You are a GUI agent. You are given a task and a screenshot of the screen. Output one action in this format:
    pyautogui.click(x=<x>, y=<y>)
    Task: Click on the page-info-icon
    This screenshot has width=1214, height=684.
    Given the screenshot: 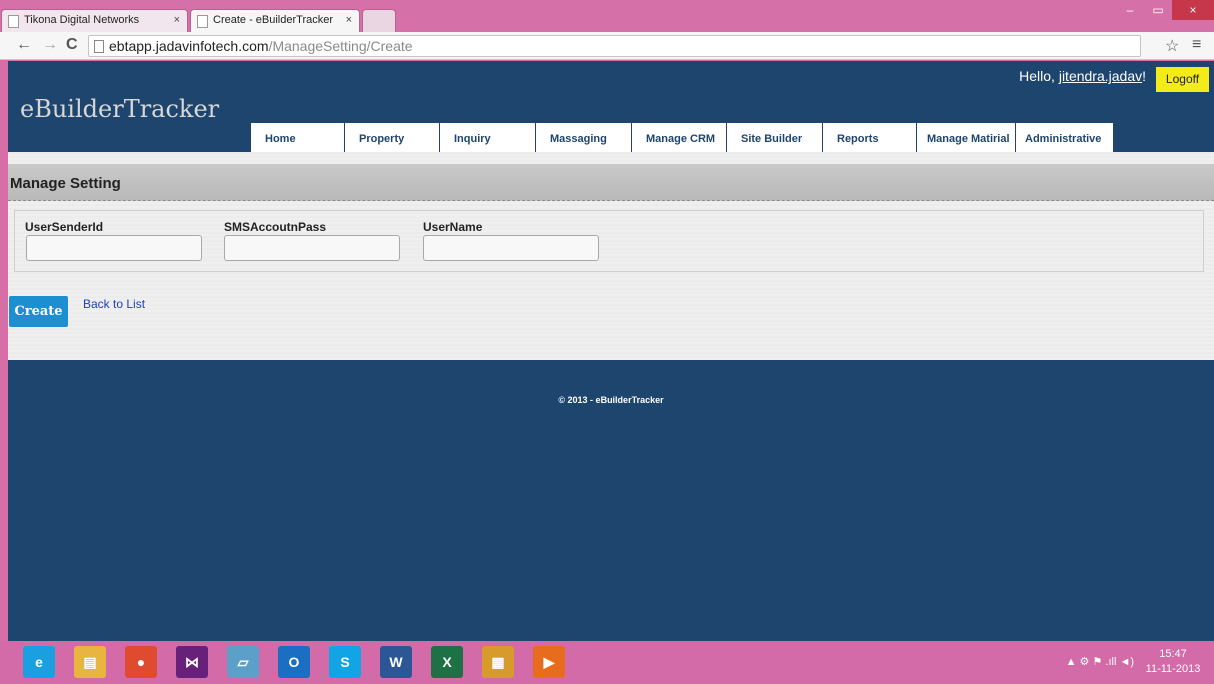 What is the action you would take?
    pyautogui.click(x=99, y=46)
    